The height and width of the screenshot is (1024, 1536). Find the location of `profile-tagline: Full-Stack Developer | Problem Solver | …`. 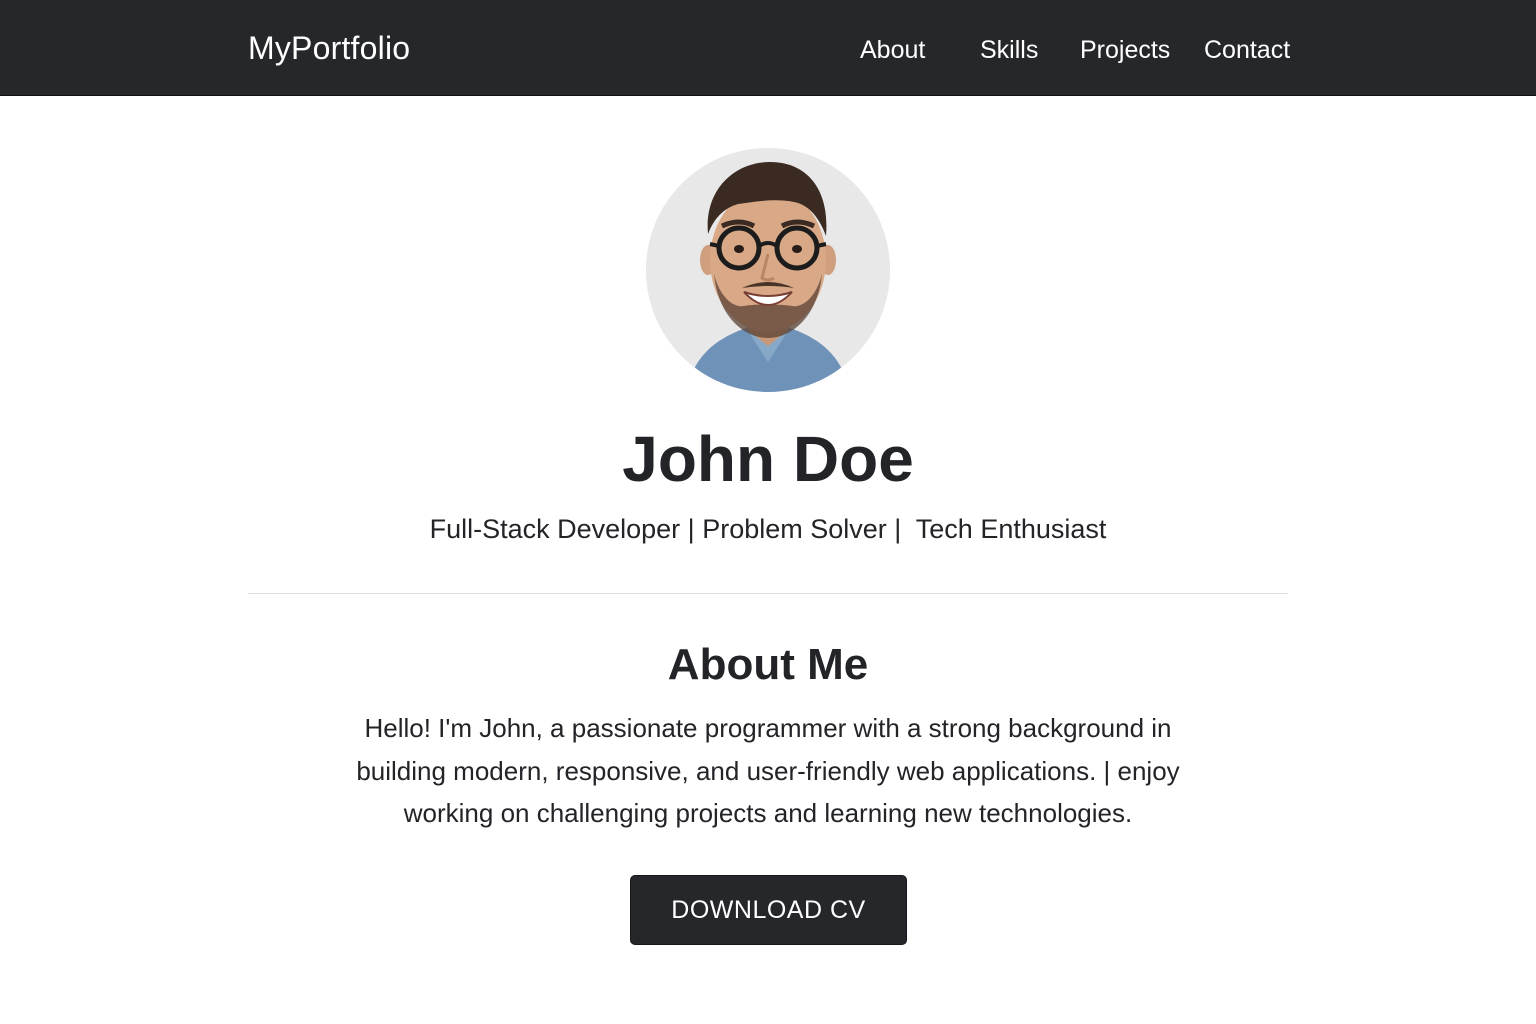

profile-tagline: Full-Stack Developer | Problem Solver | … is located at coordinates (768, 529).